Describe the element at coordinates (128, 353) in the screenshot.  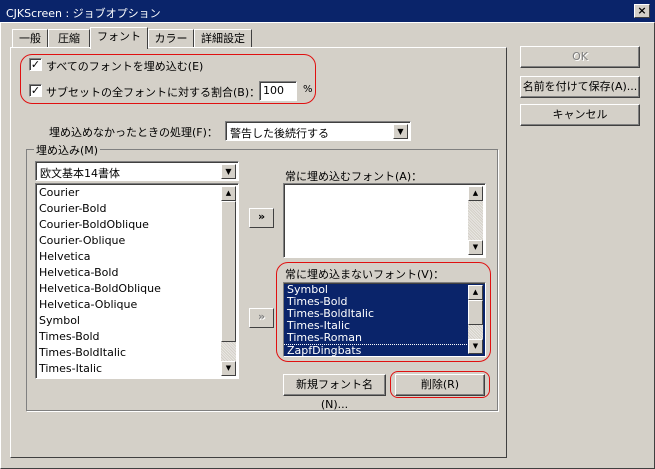
I see `list-item: Times-BoldItalic` at that location.